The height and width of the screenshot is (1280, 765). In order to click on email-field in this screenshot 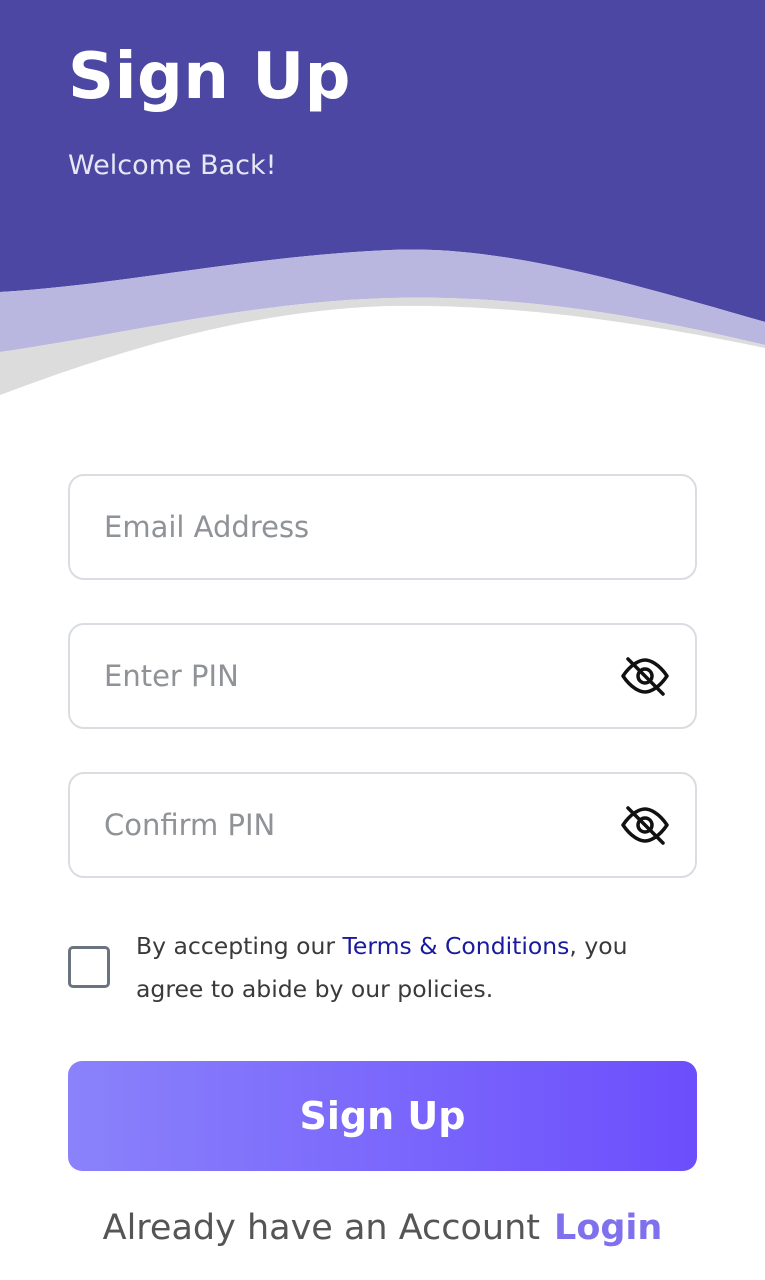, I will do `click(382, 527)`.